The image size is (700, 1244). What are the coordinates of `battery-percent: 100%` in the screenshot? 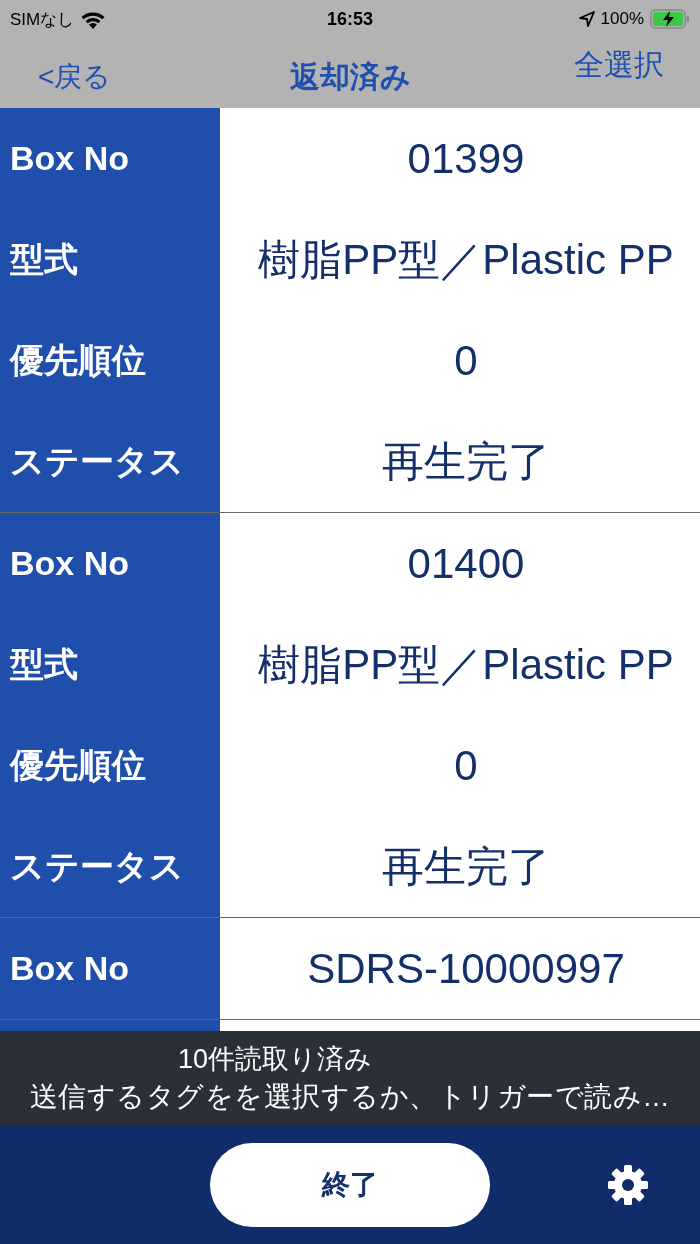 It's located at (622, 19).